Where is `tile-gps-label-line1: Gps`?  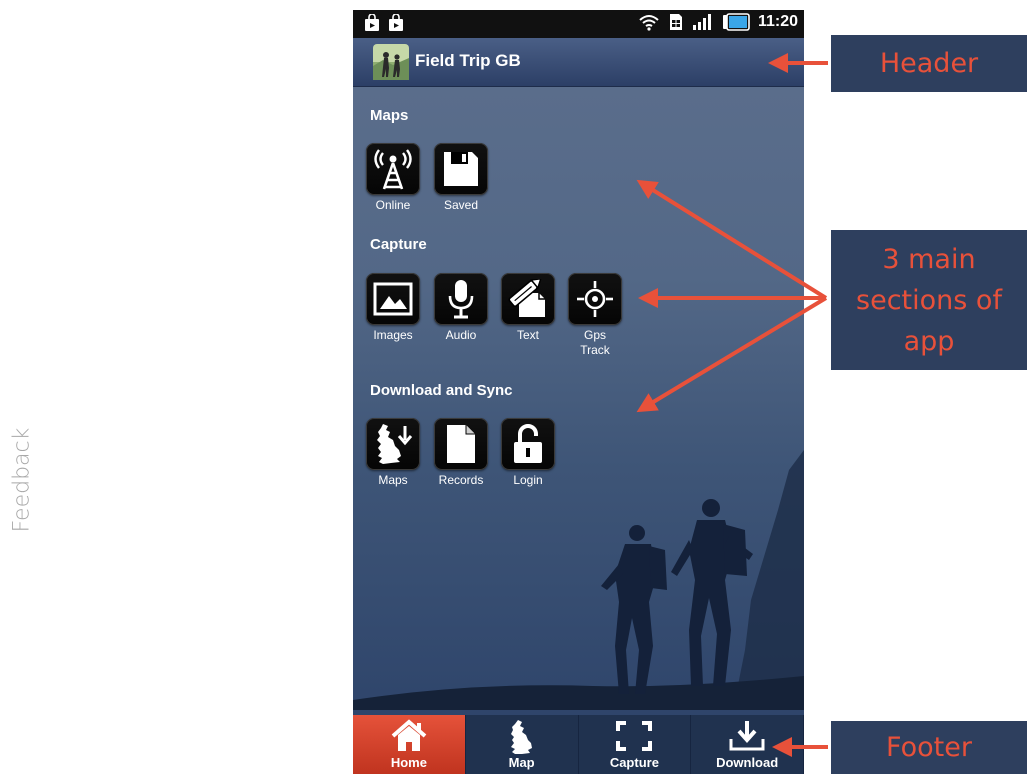
tile-gps-label-line1: Gps is located at coordinates (594, 335).